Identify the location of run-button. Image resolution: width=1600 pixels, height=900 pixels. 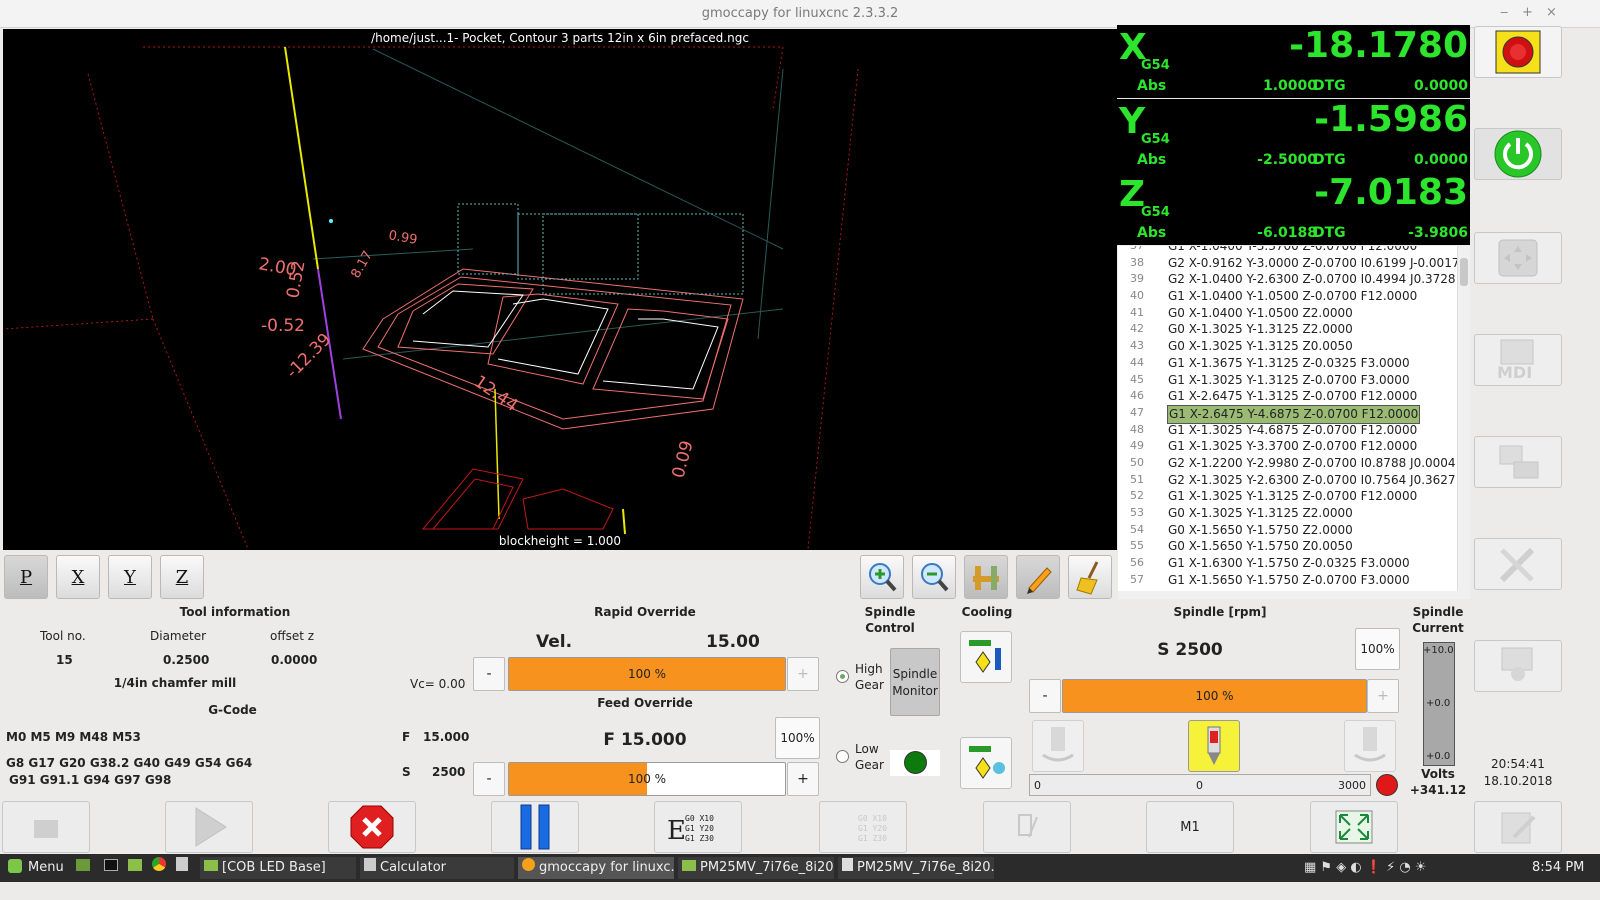
(209, 827).